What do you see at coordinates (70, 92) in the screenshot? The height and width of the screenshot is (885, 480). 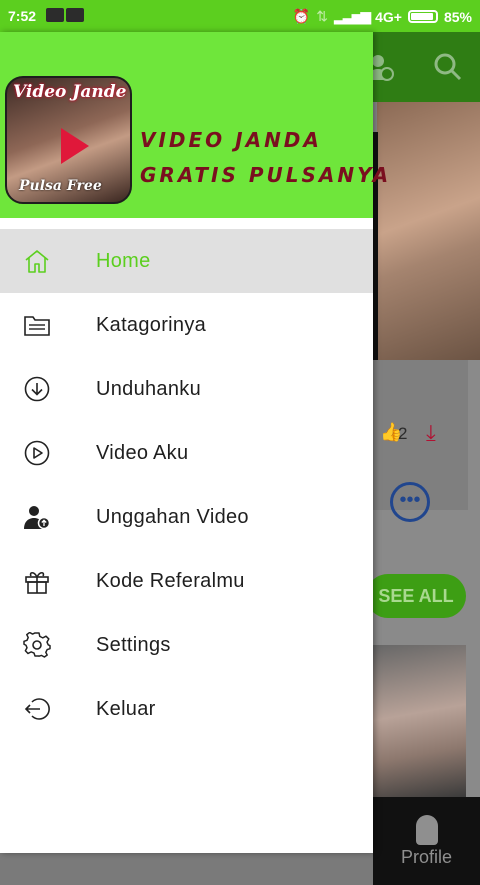 I see `logo-title: Video Jande` at bounding box center [70, 92].